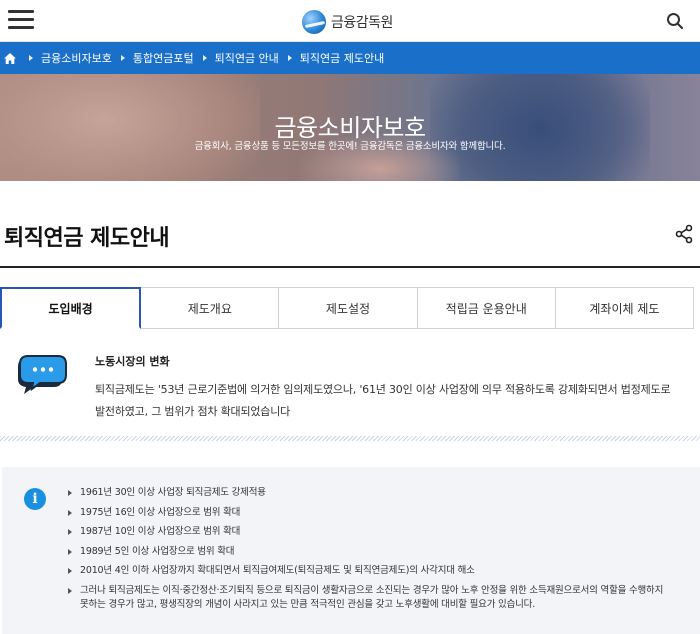  What do you see at coordinates (342, 58) in the screenshot?
I see `breadcrumb-item-current: 퇴직연금 제도안내` at bounding box center [342, 58].